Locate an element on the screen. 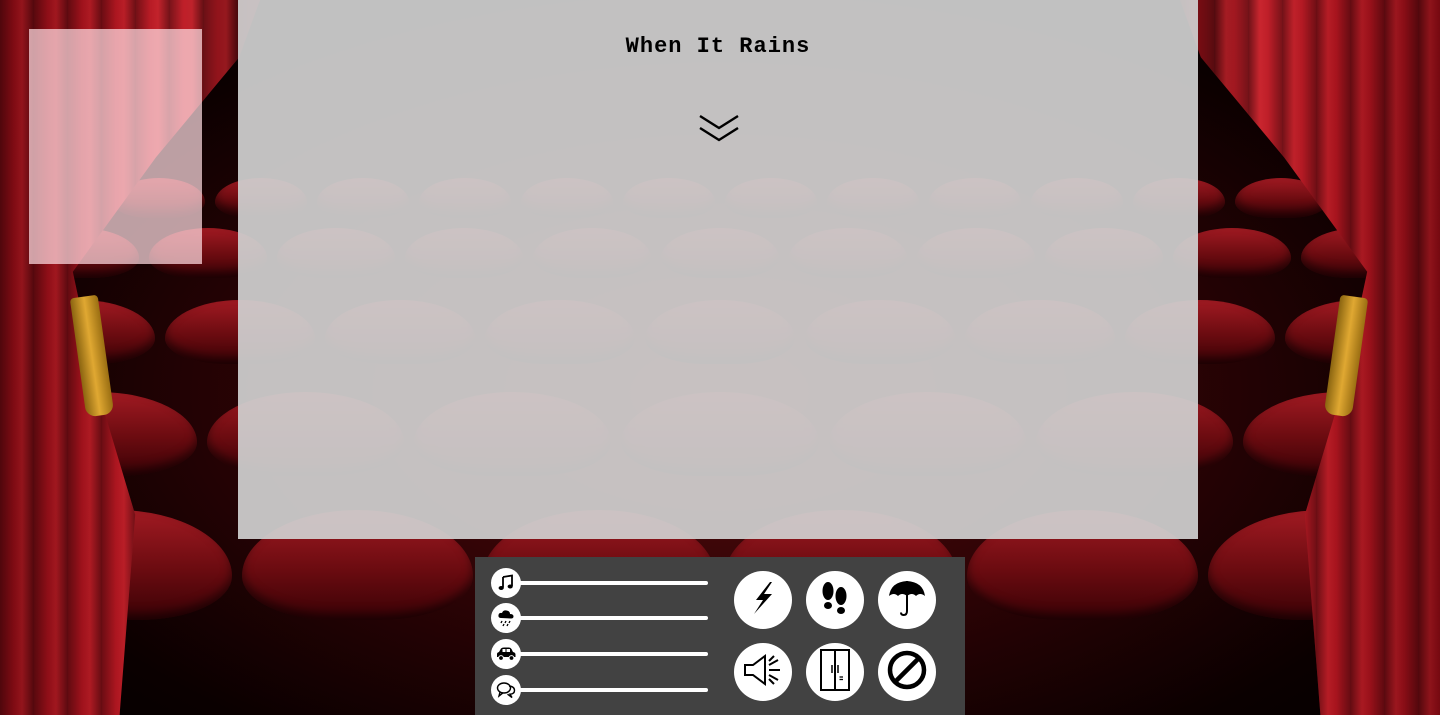 The width and height of the screenshot is (1440, 715). chatter-volume-slider is located at coordinates (600, 690).